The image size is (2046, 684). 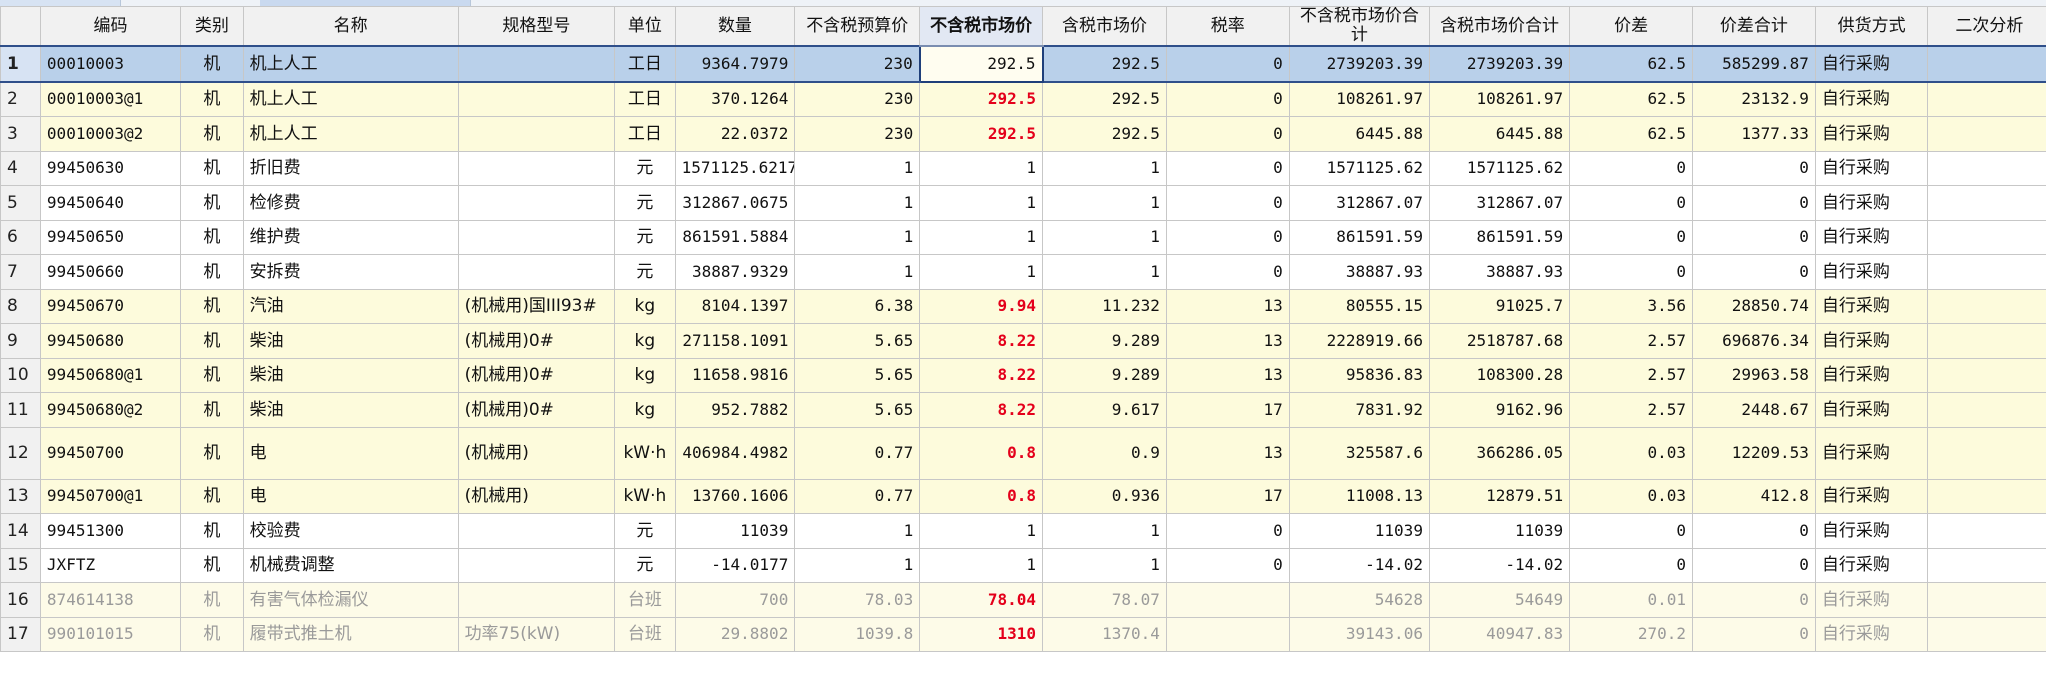 I want to click on cell-qty: 406984.4982, so click(x=735, y=453).